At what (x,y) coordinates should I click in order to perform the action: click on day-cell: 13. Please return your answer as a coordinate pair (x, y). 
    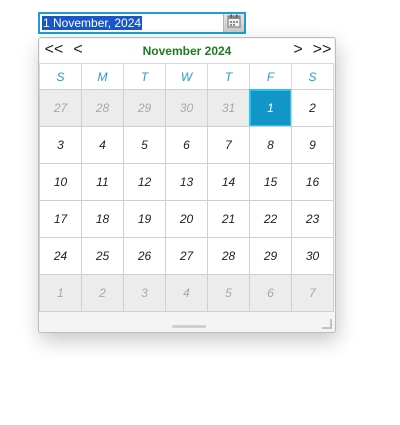
    Looking at the image, I should click on (186, 182).